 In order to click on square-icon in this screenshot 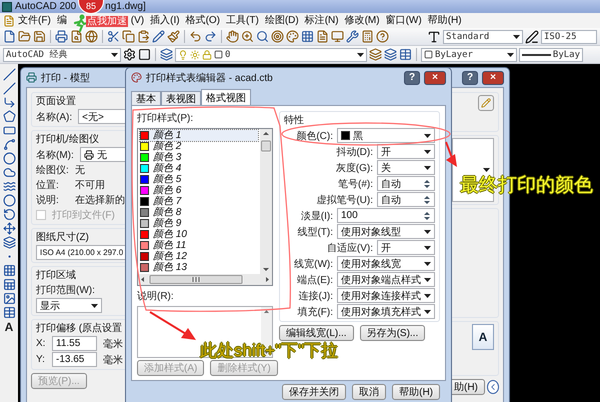, I will do `click(144, 54)`.